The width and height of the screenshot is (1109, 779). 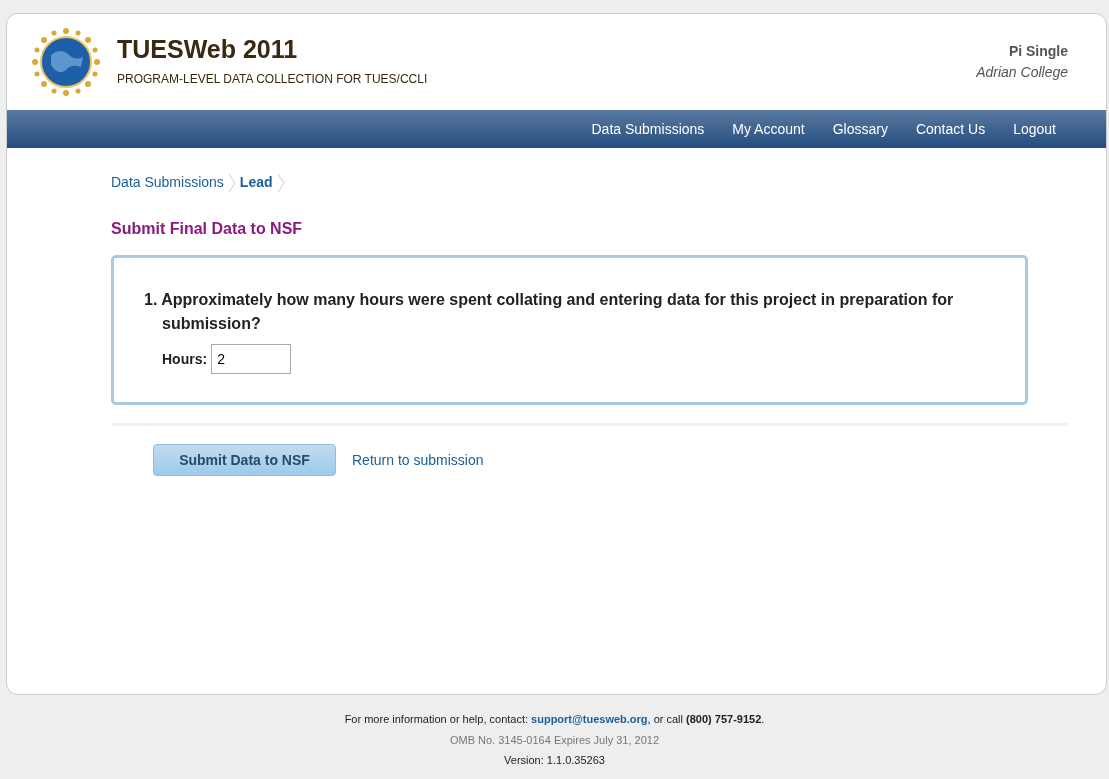 What do you see at coordinates (1022, 72) in the screenshot?
I see `institution-name: Adrian College` at bounding box center [1022, 72].